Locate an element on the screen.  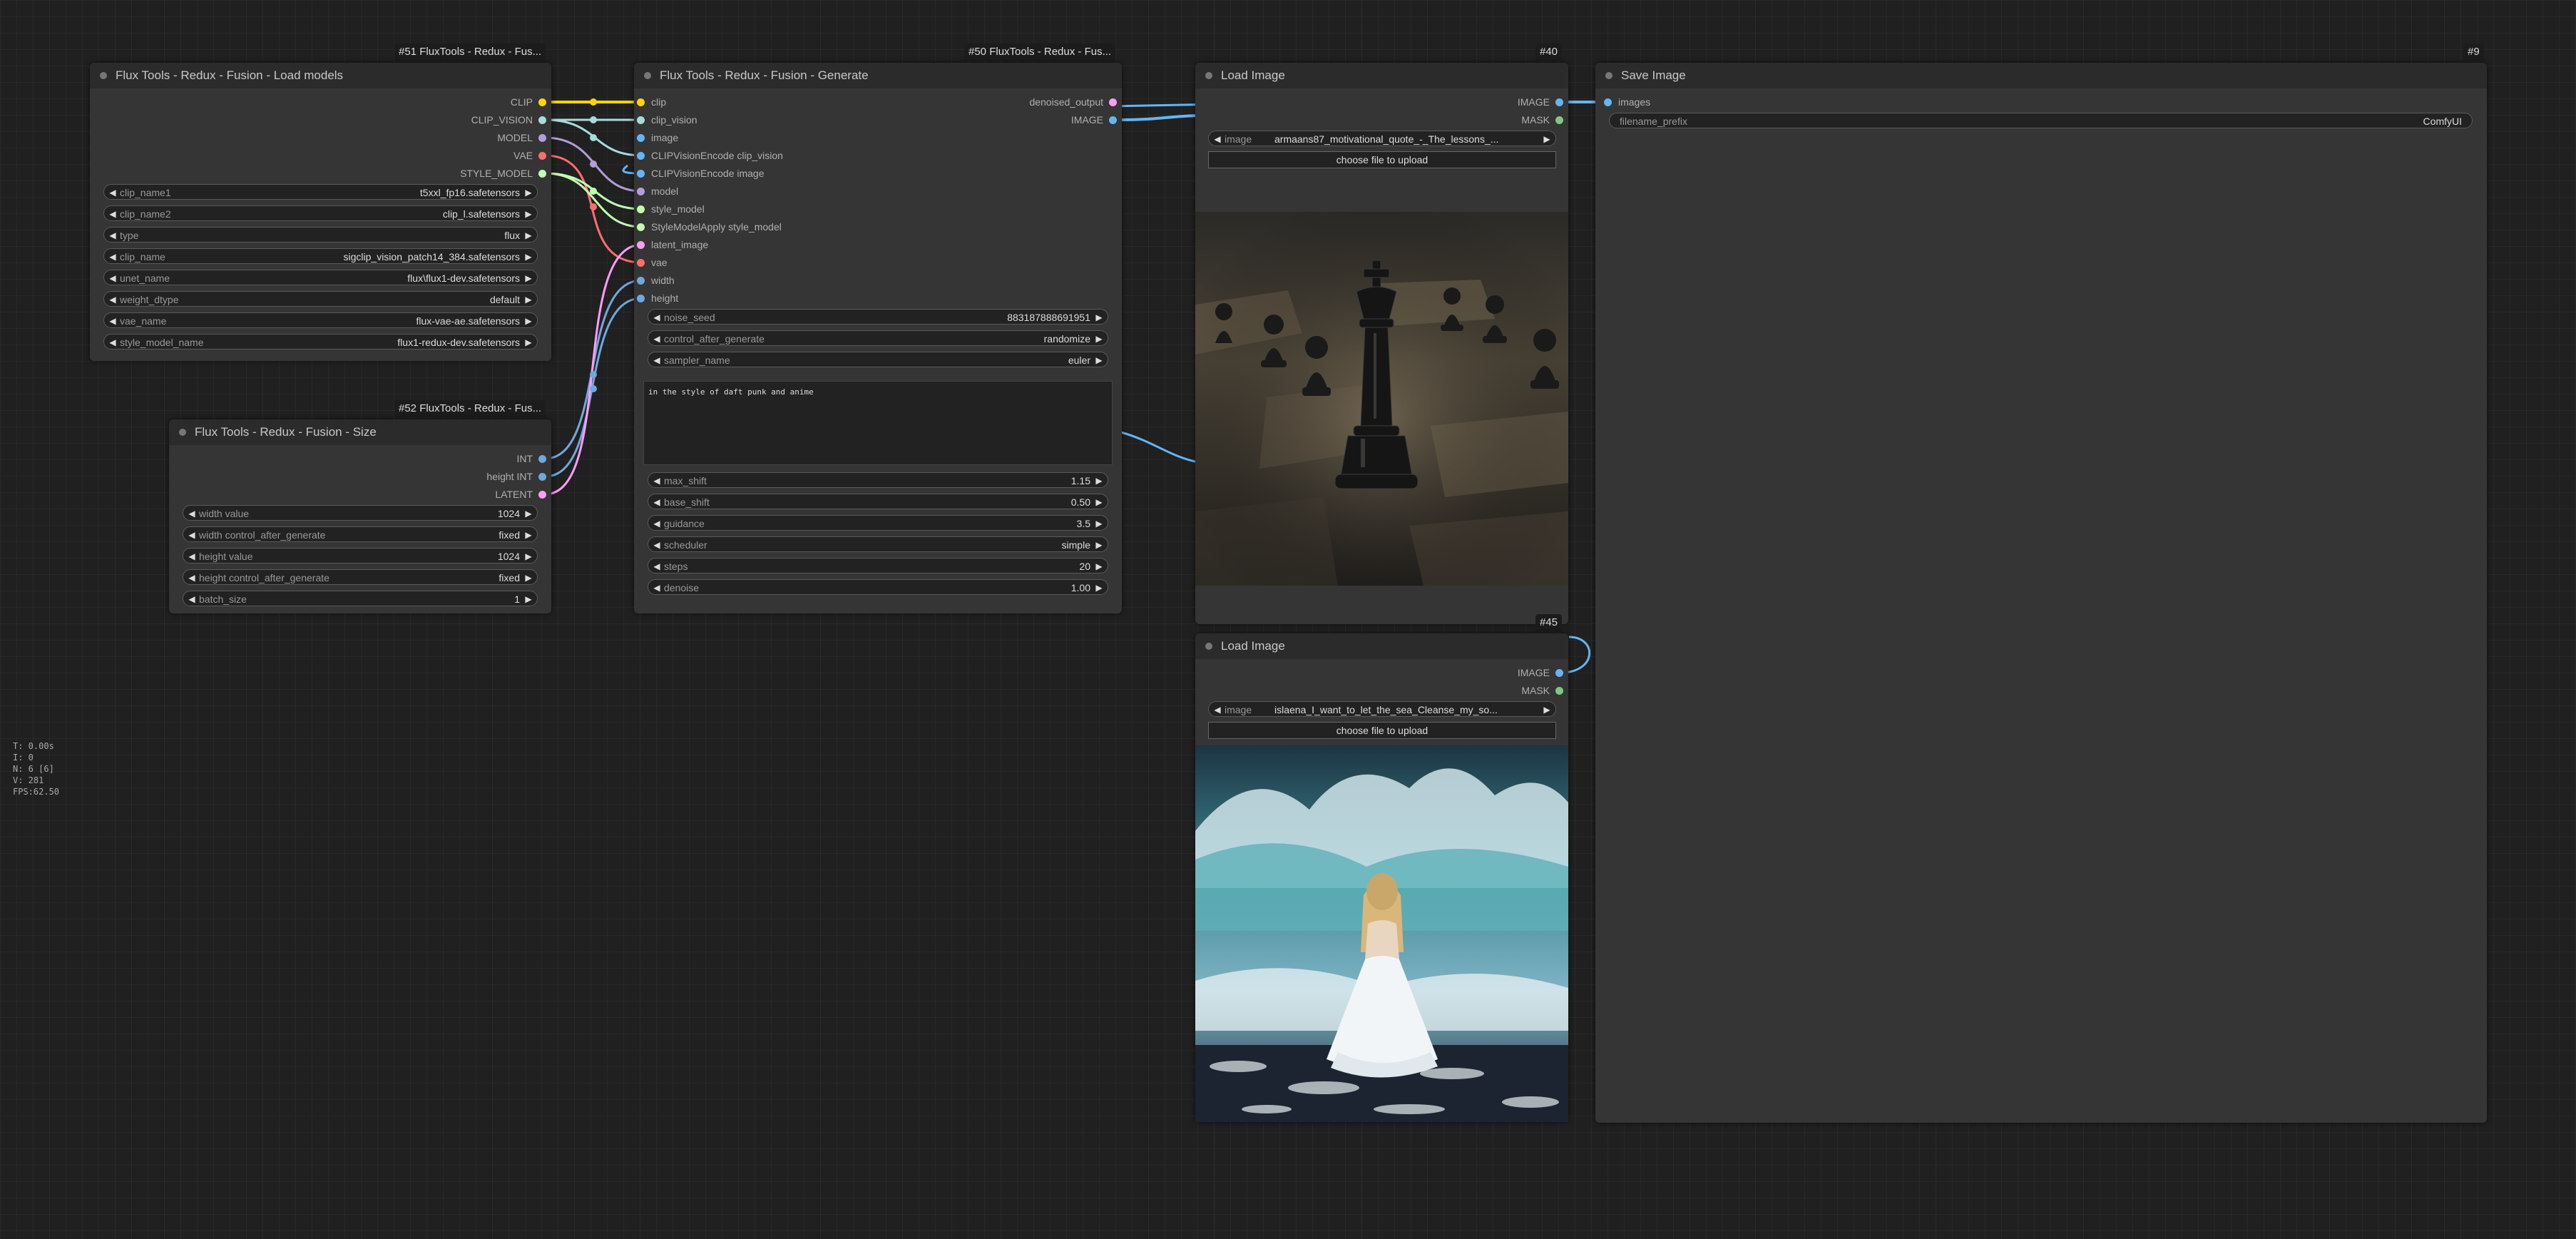
input-style-model: style_model is located at coordinates (671, 209).